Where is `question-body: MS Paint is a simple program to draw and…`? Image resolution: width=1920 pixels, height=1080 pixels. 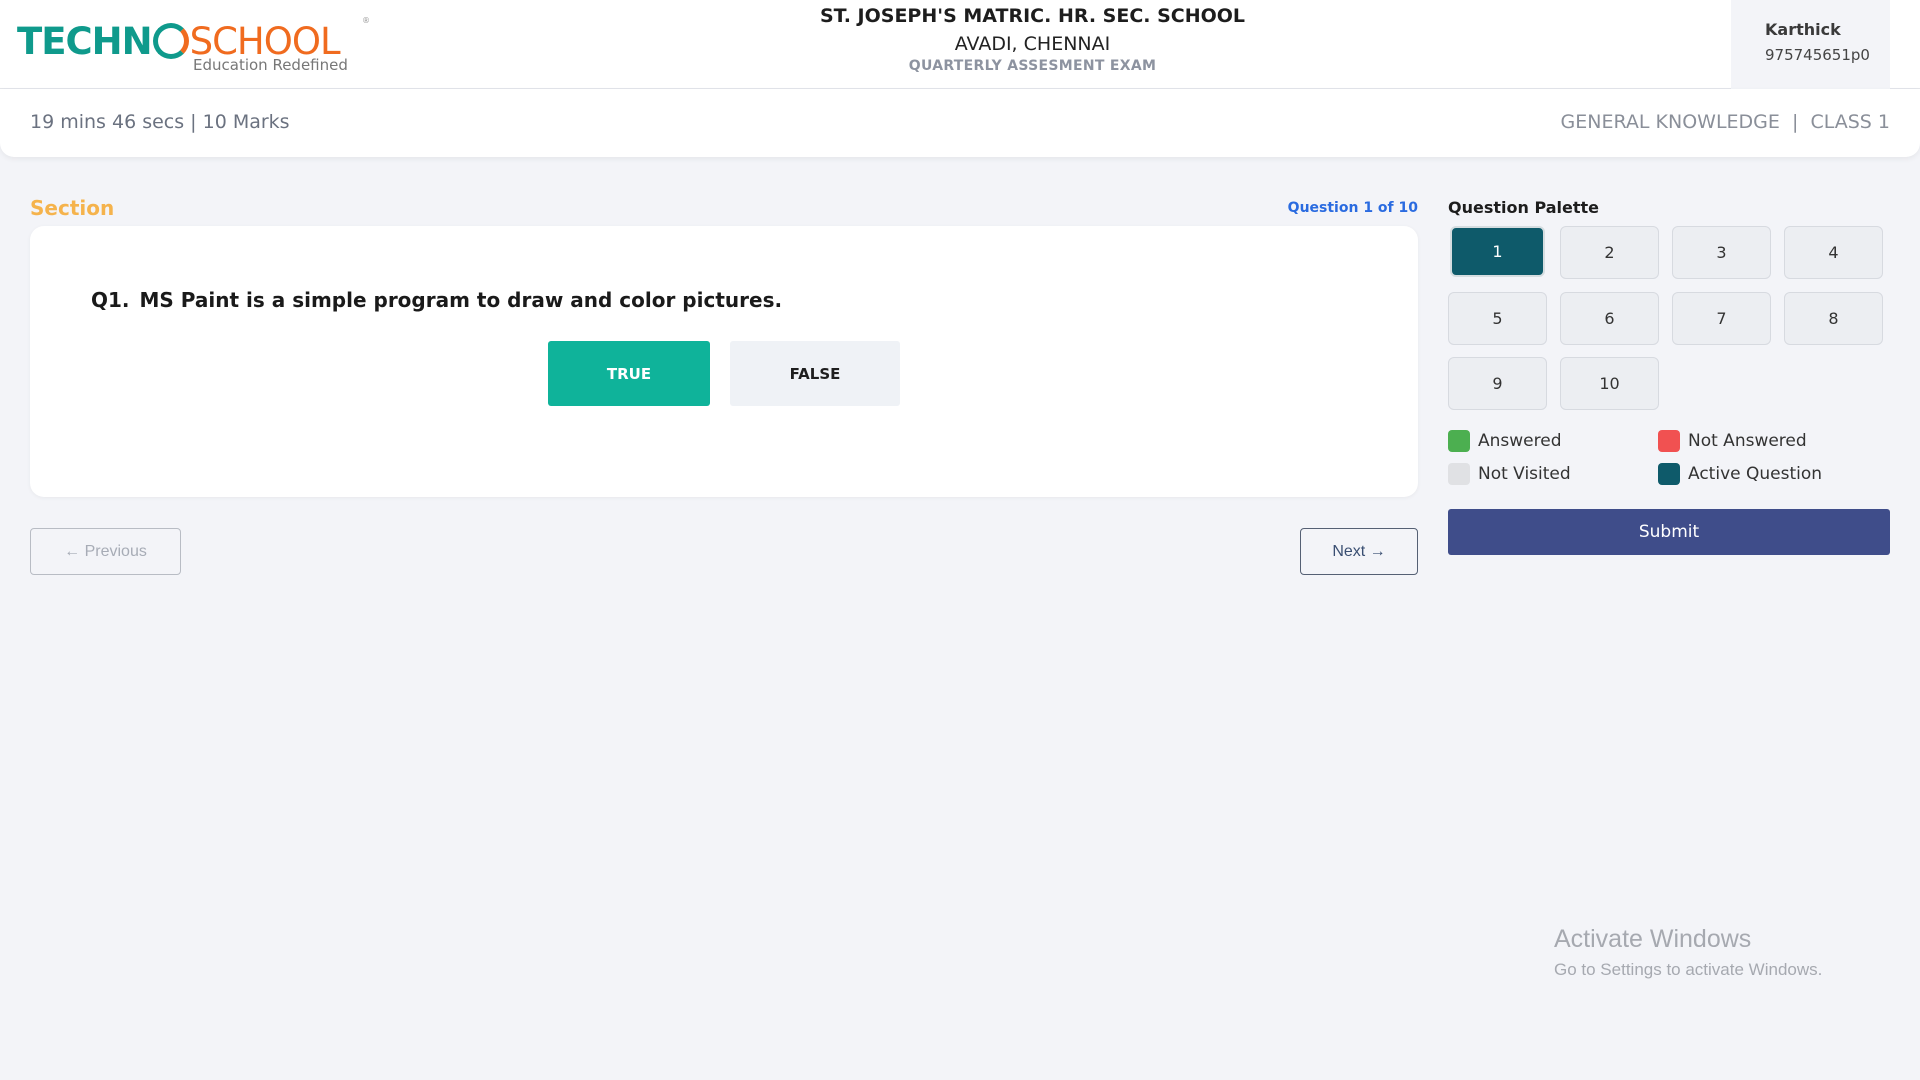
question-body: MS Paint is a simple program to draw and… is located at coordinates (461, 300).